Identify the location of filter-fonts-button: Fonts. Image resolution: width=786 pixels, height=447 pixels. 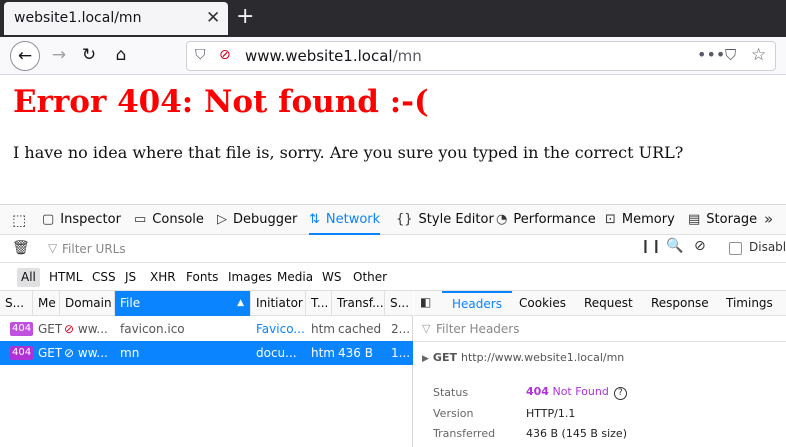
(202, 277).